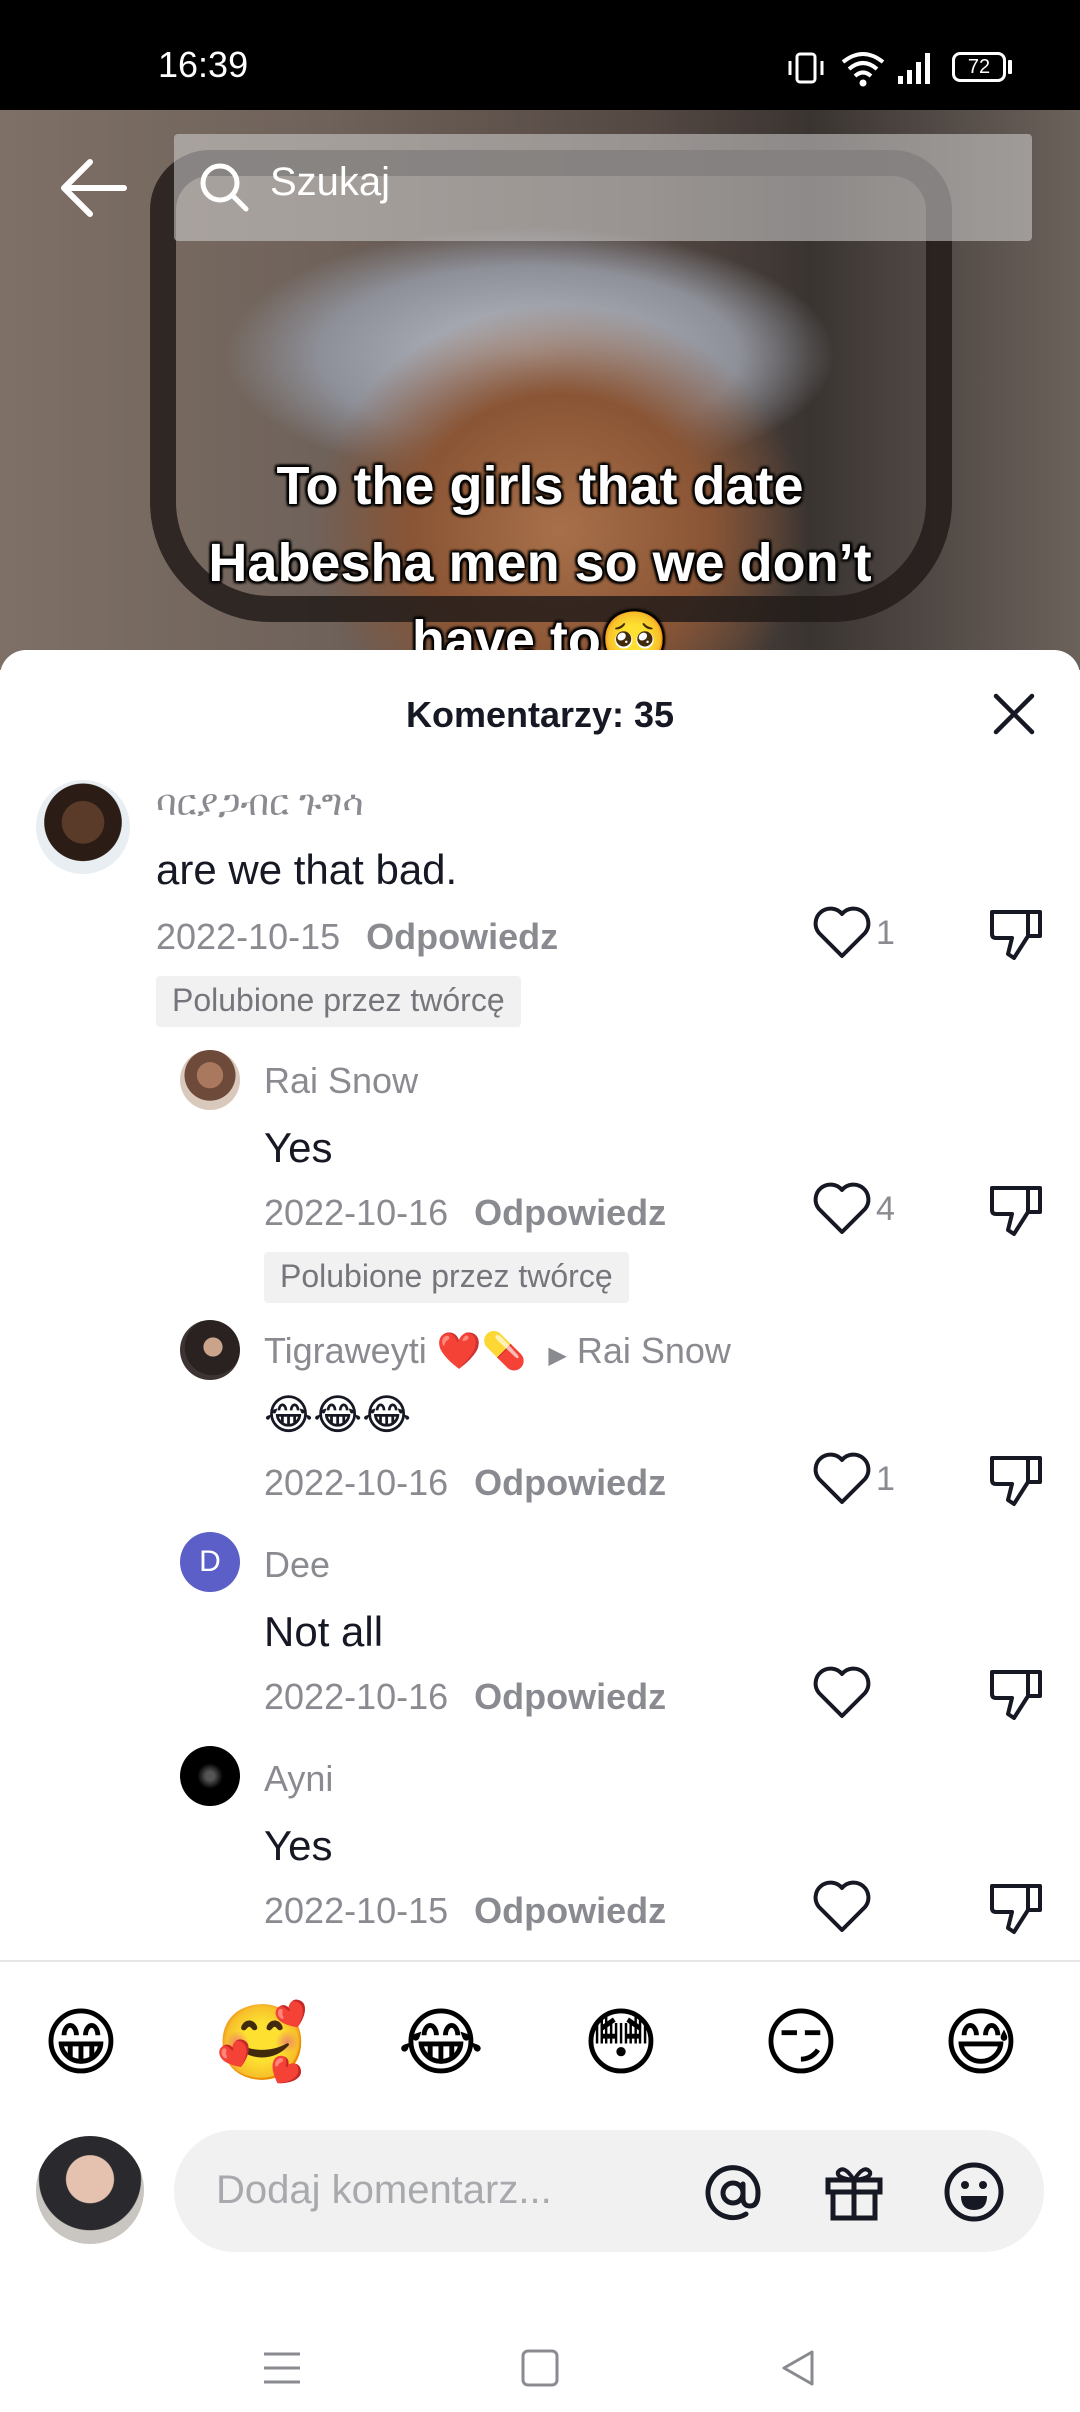 This screenshot has width=1080, height=2412. What do you see at coordinates (441, 2043) in the screenshot?
I see `quick-emoji-joy: 😂` at bounding box center [441, 2043].